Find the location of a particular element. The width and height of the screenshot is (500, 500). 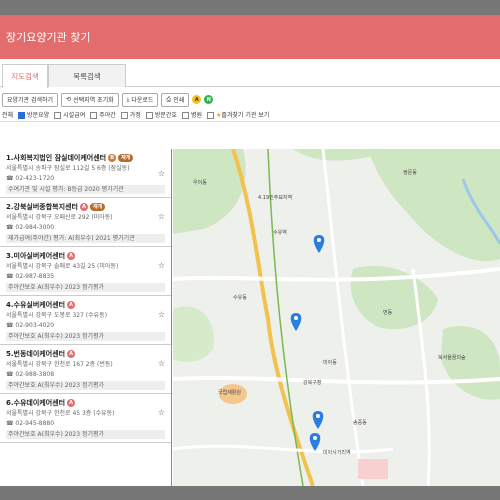

filter-all-label: 전체 is located at coordinates (8, 115).